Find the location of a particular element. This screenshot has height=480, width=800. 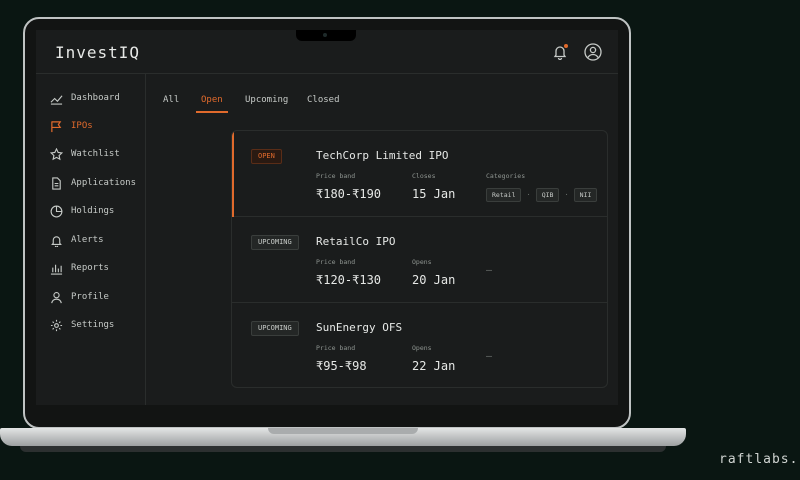

tab-all: All is located at coordinates (171, 100).